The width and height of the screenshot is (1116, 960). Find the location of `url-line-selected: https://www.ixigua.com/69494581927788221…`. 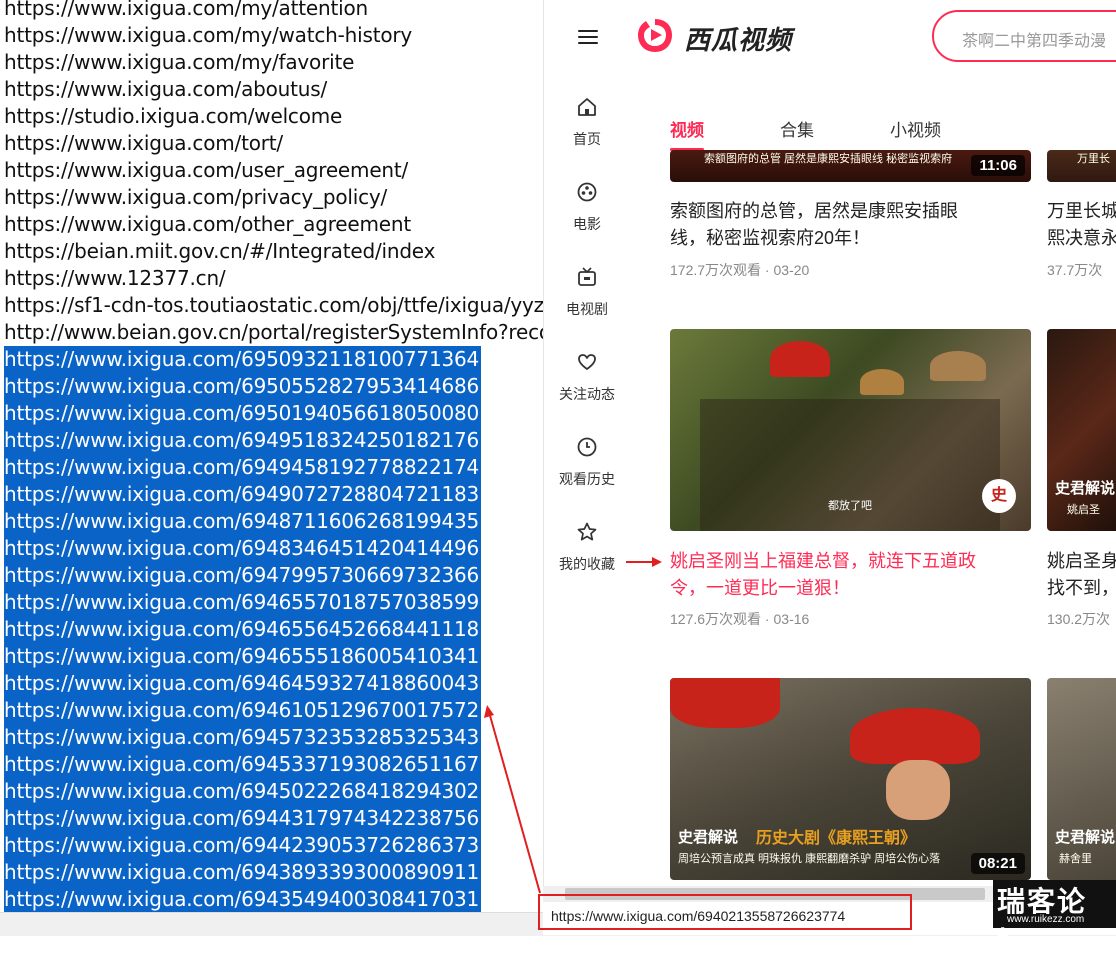

url-line-selected: https://www.ixigua.com/69494581927788221… is located at coordinates (243, 467).